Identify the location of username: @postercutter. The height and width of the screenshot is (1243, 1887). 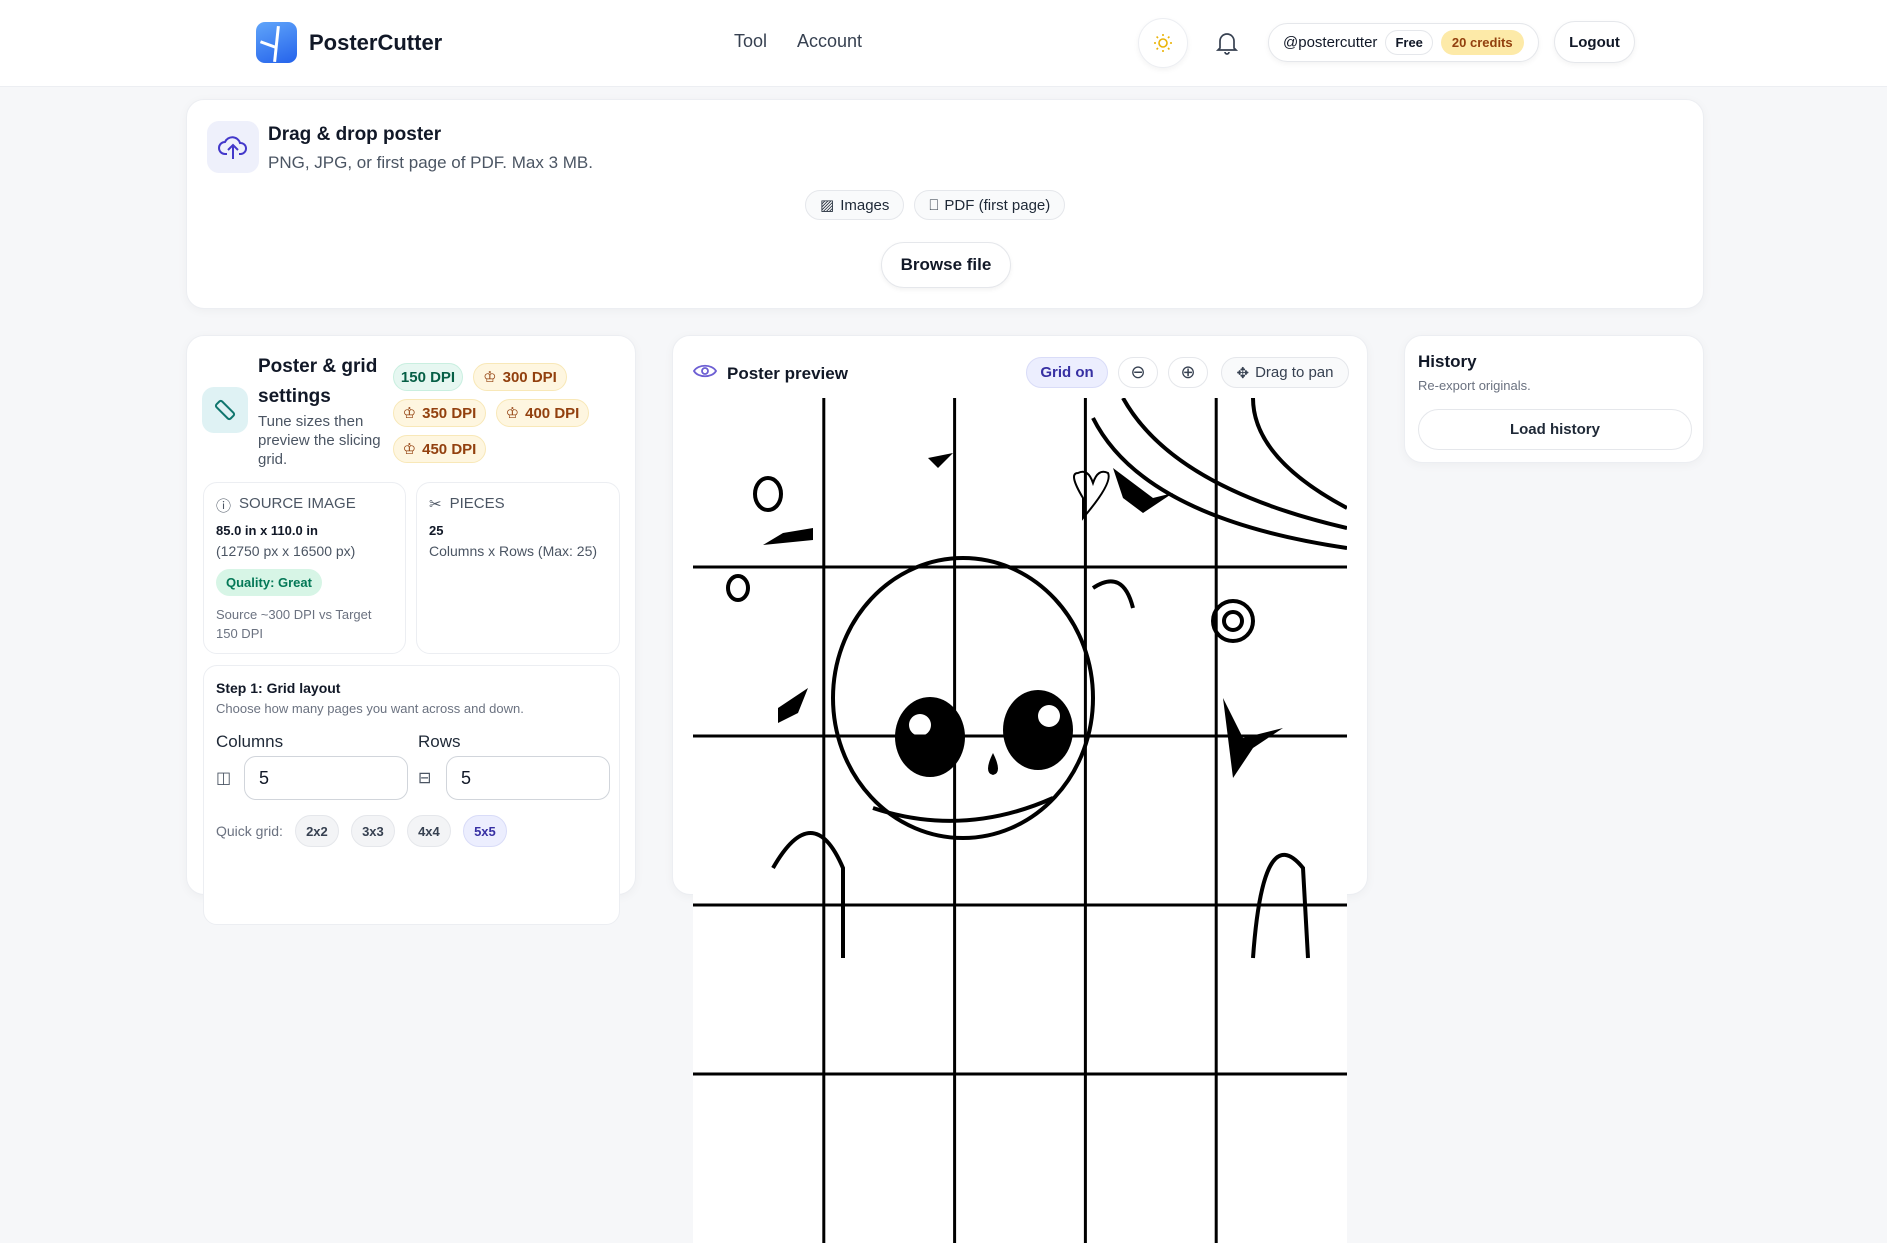
(1330, 42).